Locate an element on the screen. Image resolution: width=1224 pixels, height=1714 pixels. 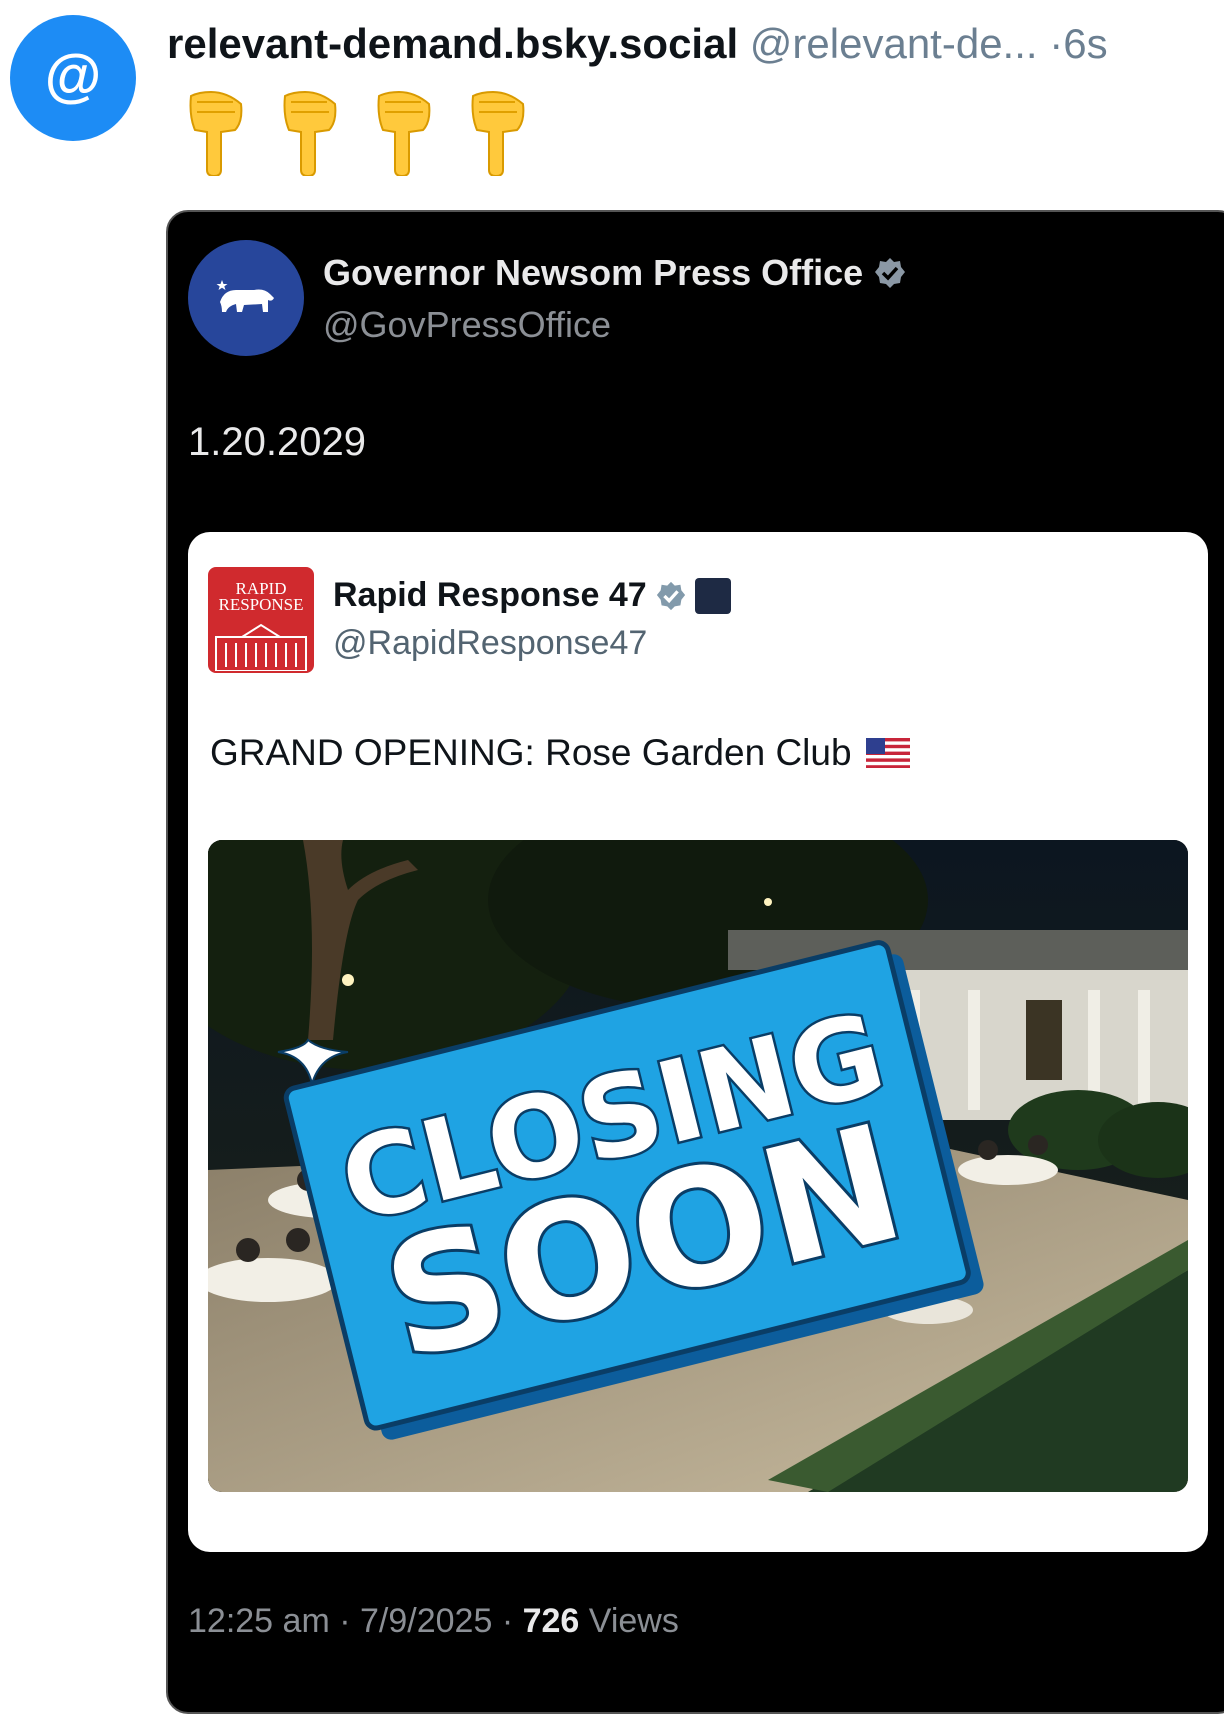
white-house-icon is located at coordinates (261, 647).